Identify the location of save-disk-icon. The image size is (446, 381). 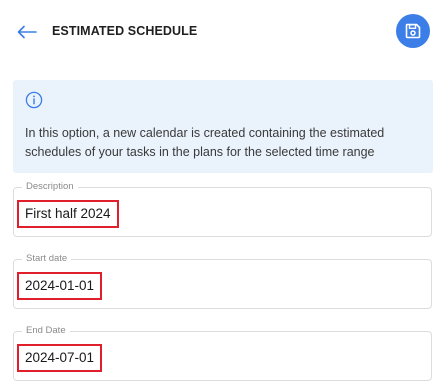
(413, 31).